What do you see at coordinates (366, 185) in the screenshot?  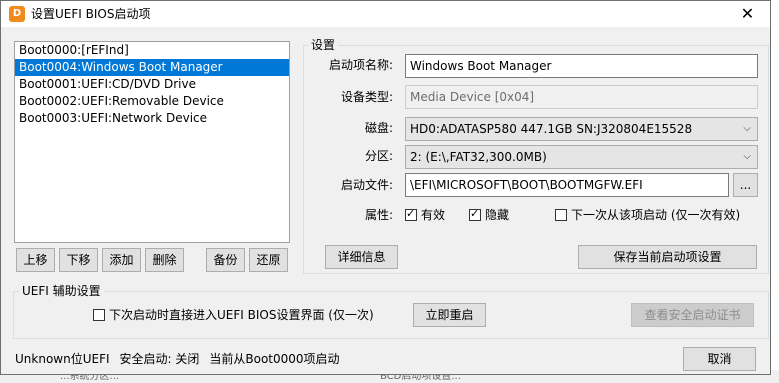 I see `boot-file-label: 启动文件:` at bounding box center [366, 185].